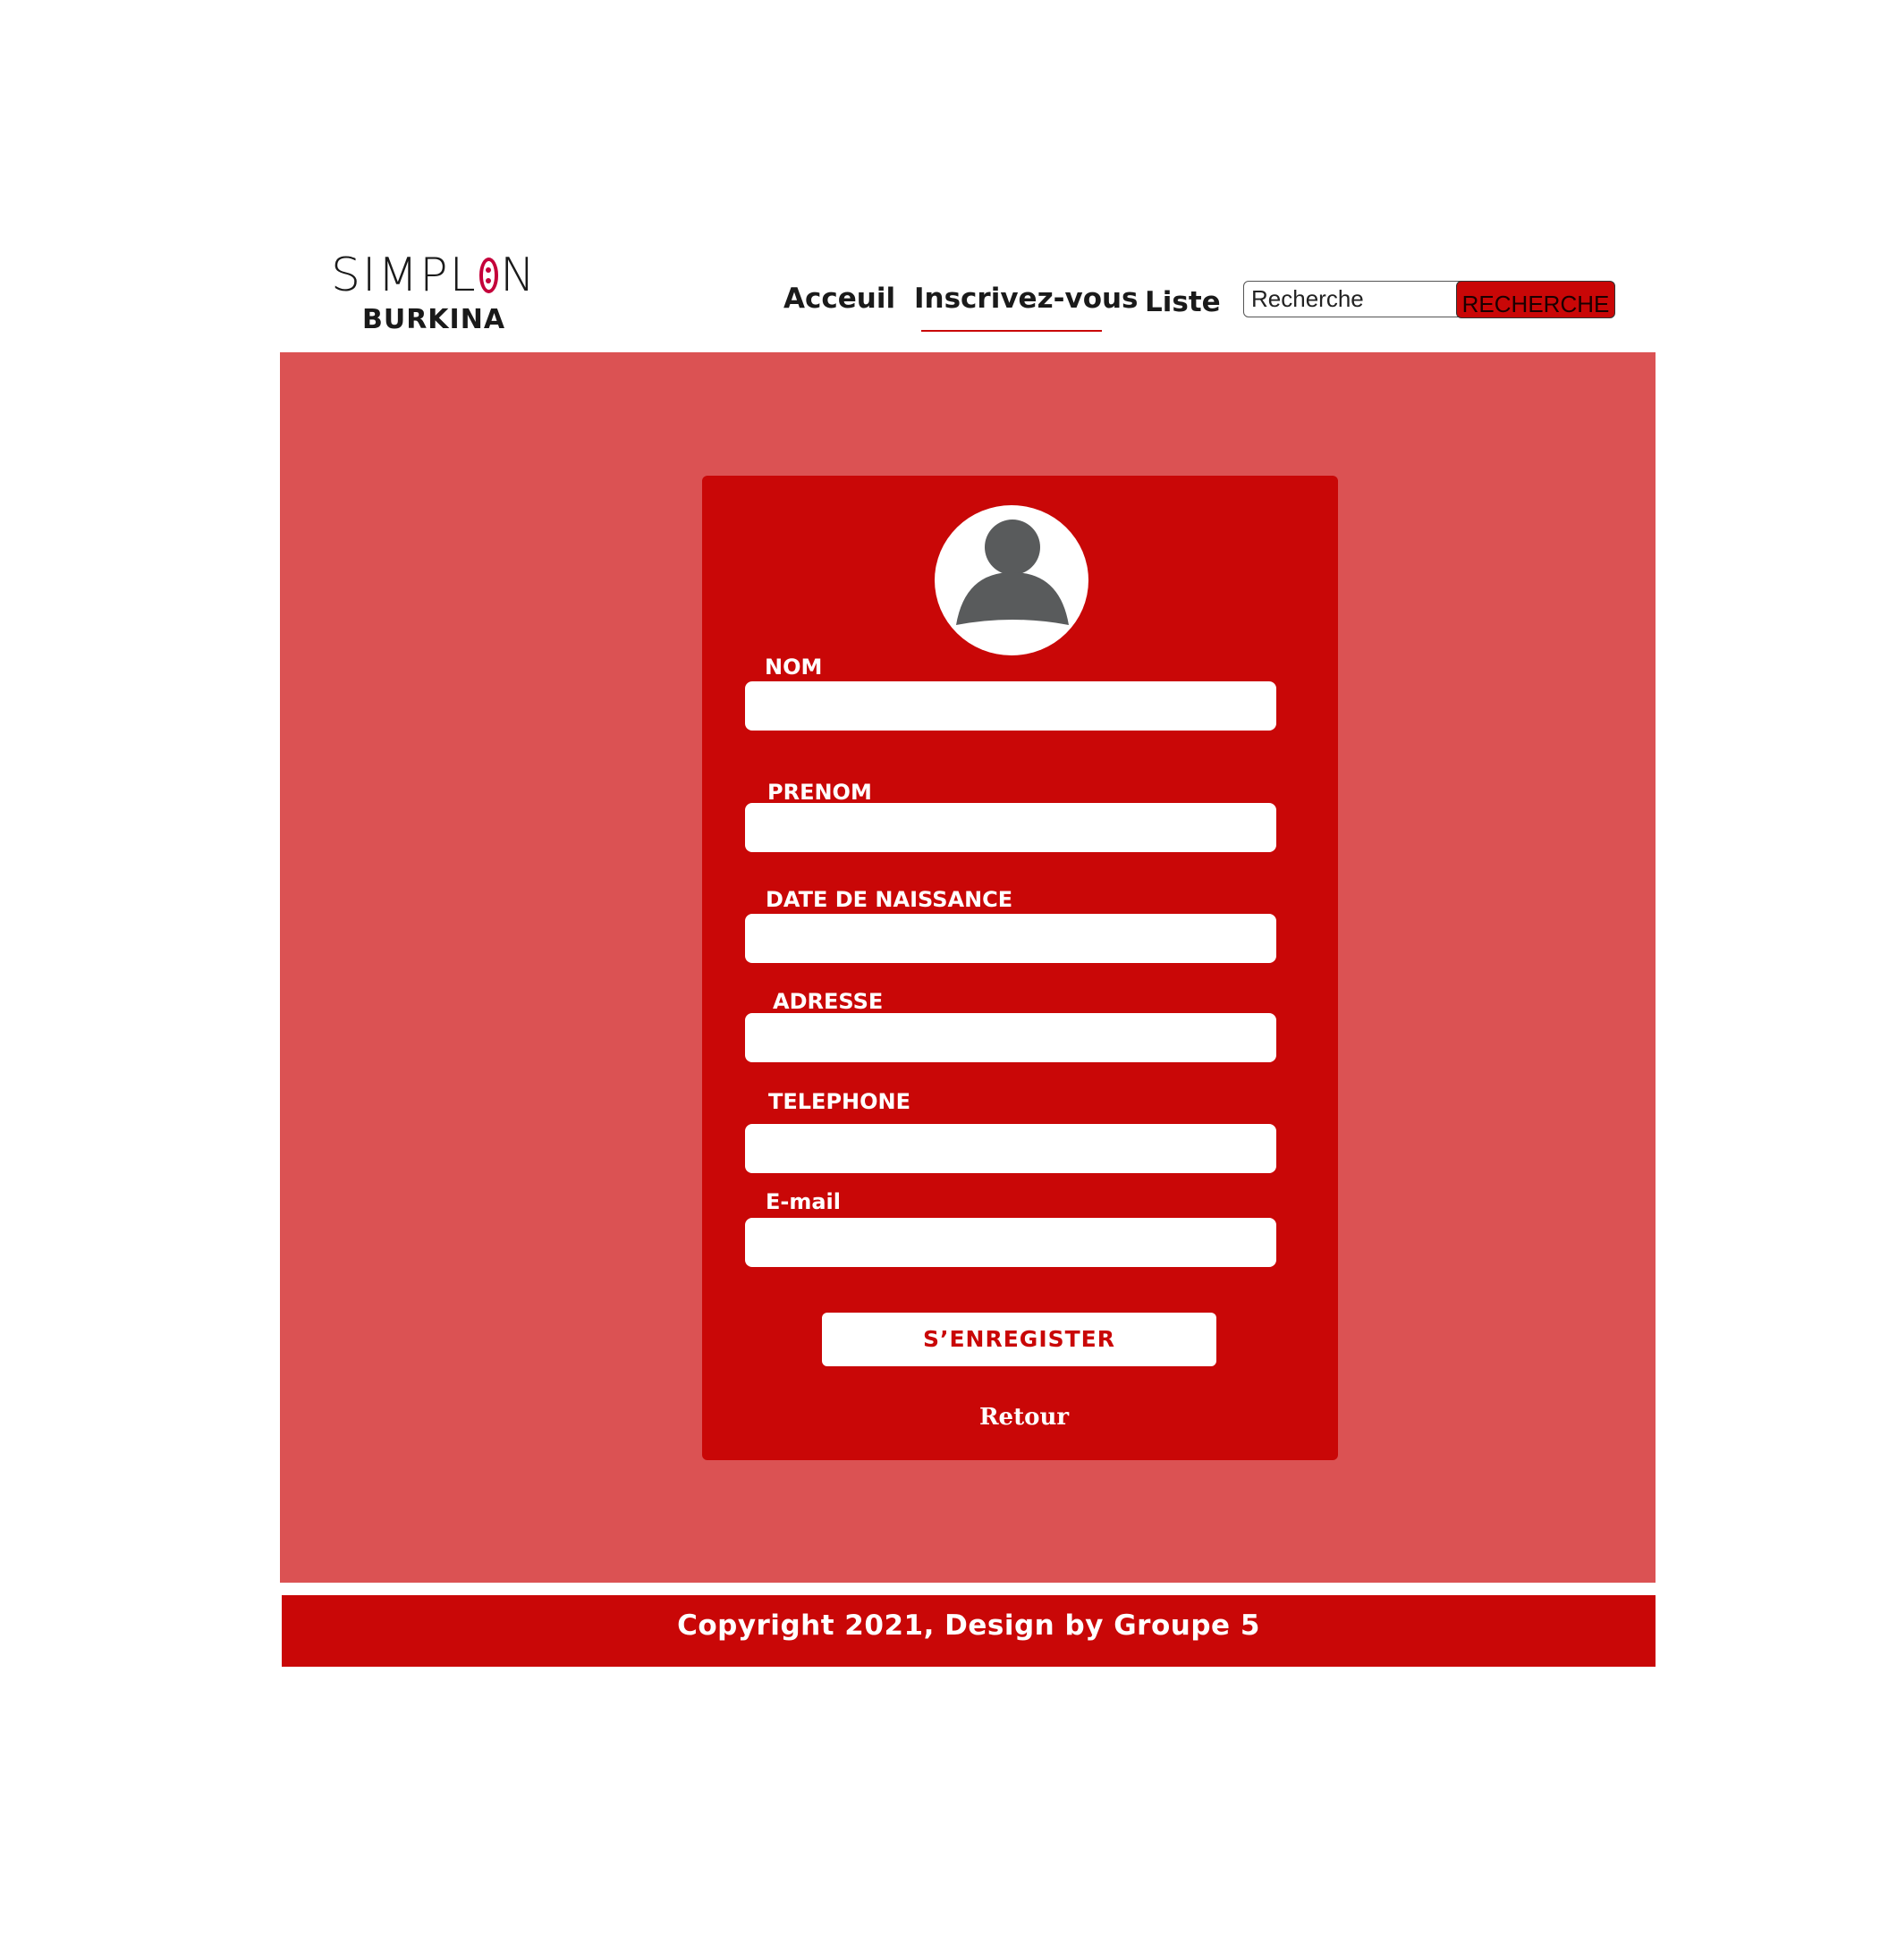  What do you see at coordinates (839, 1101) in the screenshot?
I see `field-label-telephone: TELEPHONE` at bounding box center [839, 1101].